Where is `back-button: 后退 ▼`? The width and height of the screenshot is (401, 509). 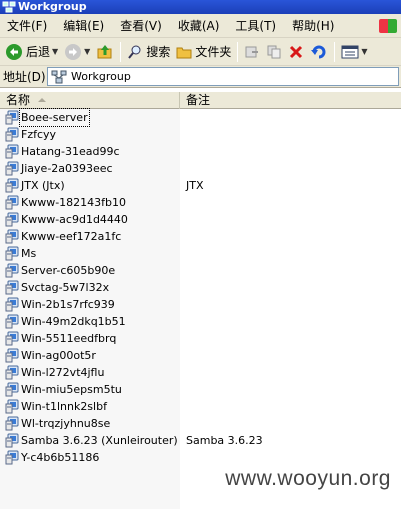
back-button: 后退 ▼ is located at coordinates (31, 52).